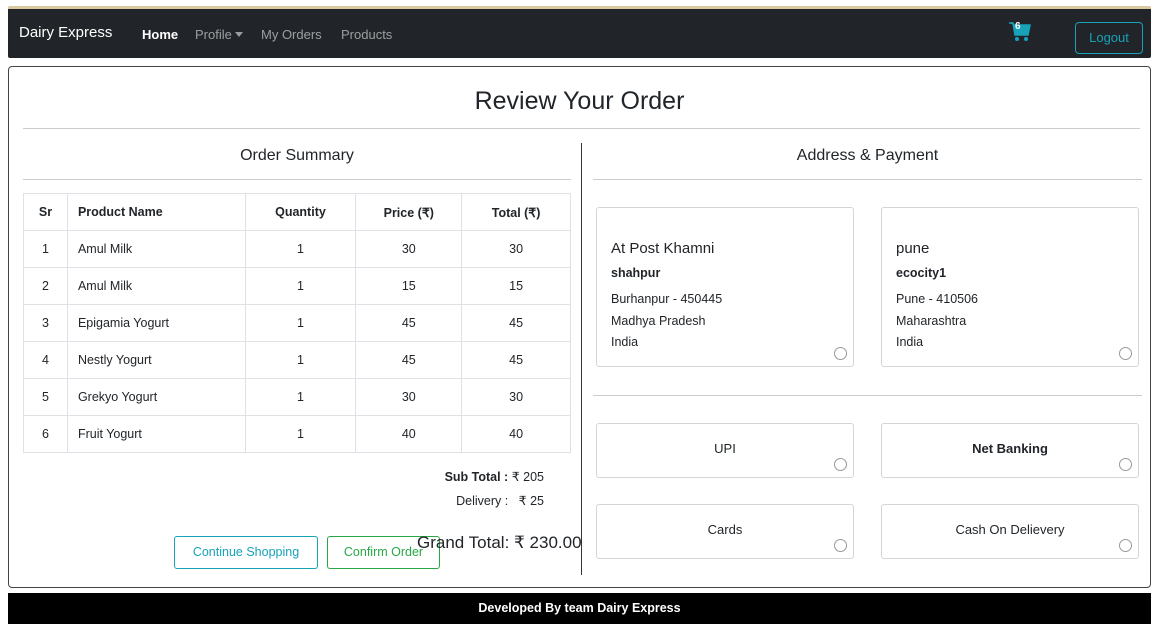 The width and height of the screenshot is (1151, 624). Describe the element at coordinates (579, 608) in the screenshot. I see `footer: Developed By team Dairy Express` at that location.